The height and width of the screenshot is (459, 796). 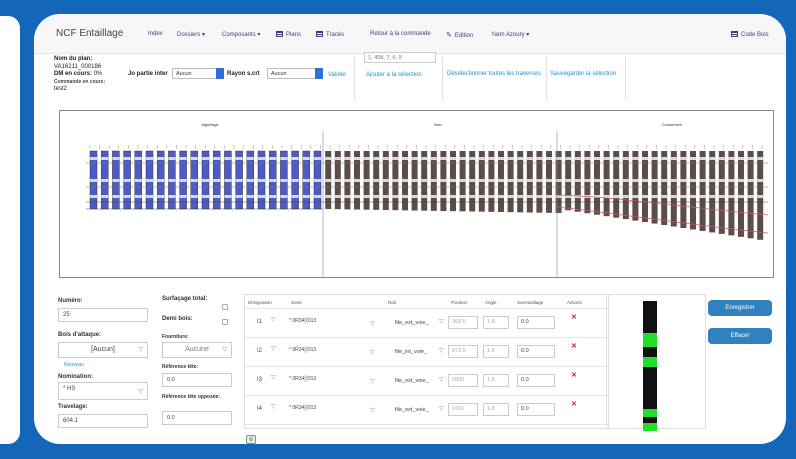 I want to click on filter-icon: ▽, so click(x=273, y=320).